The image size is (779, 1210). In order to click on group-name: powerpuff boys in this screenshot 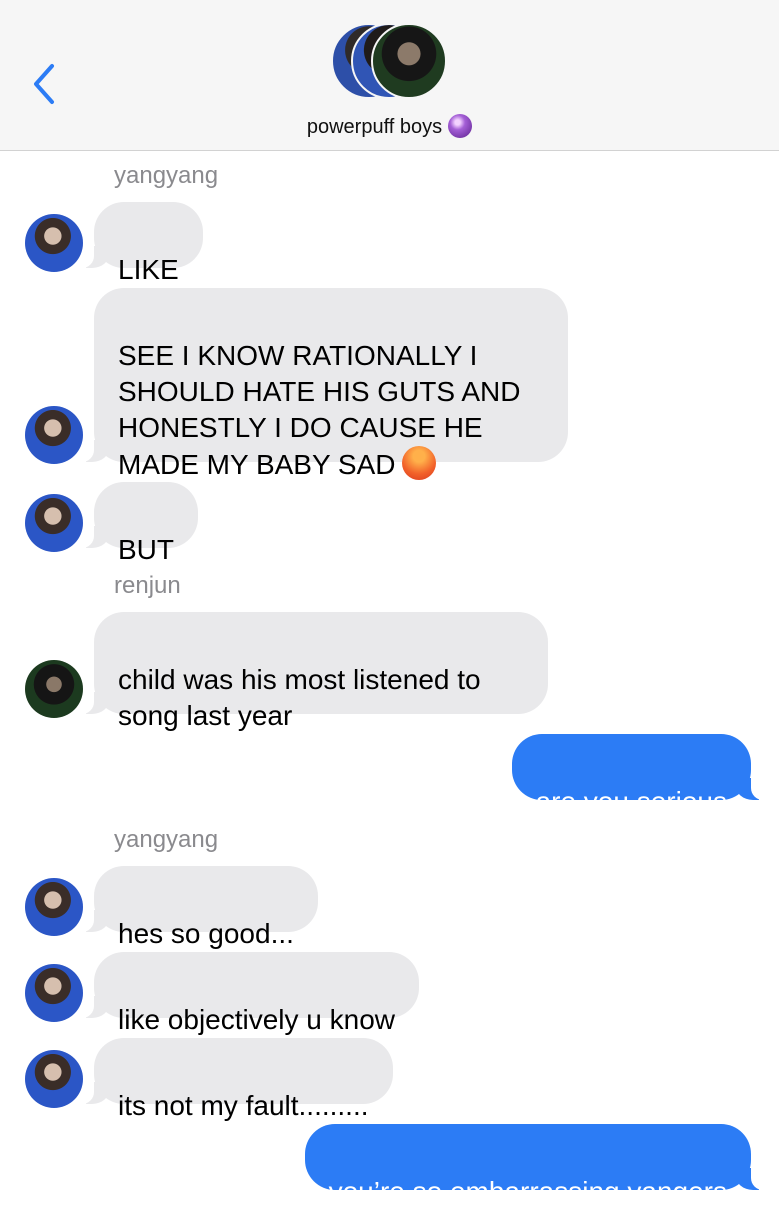, I will do `click(389, 126)`.